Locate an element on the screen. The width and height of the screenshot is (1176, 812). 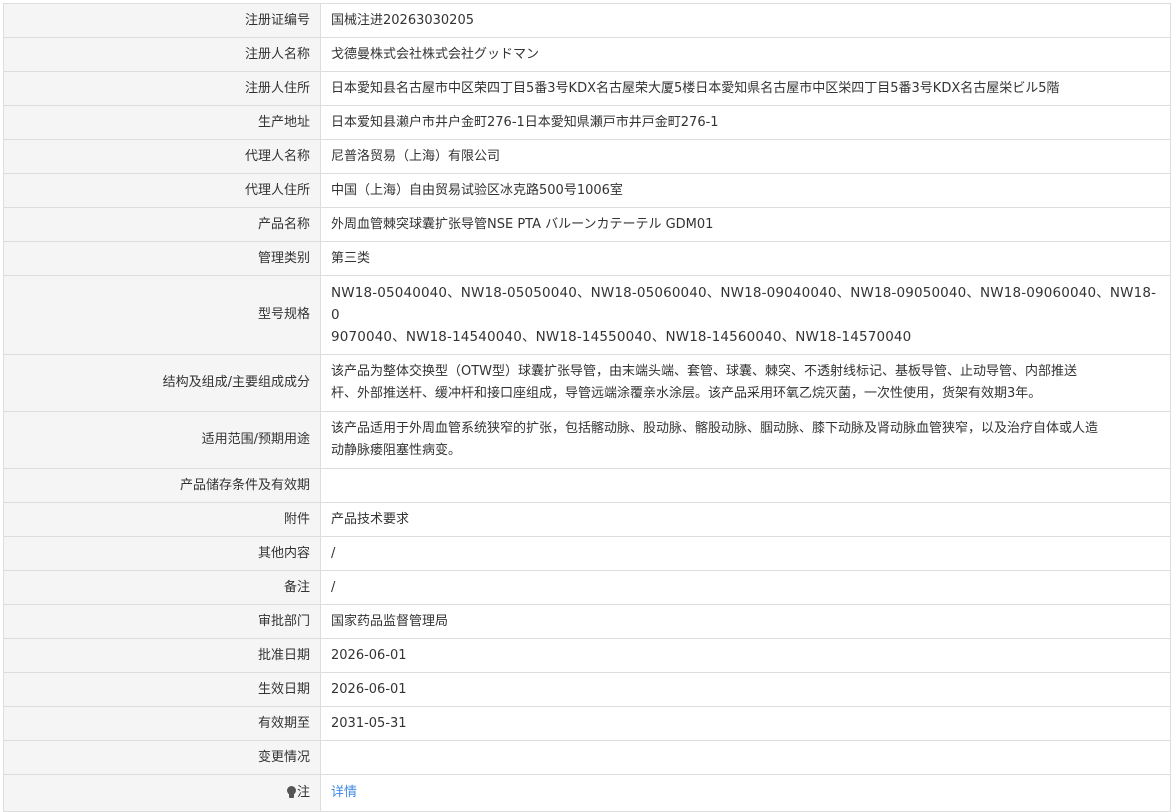
approval-department-value: 国家药品监督管理局 is located at coordinates (745, 621).